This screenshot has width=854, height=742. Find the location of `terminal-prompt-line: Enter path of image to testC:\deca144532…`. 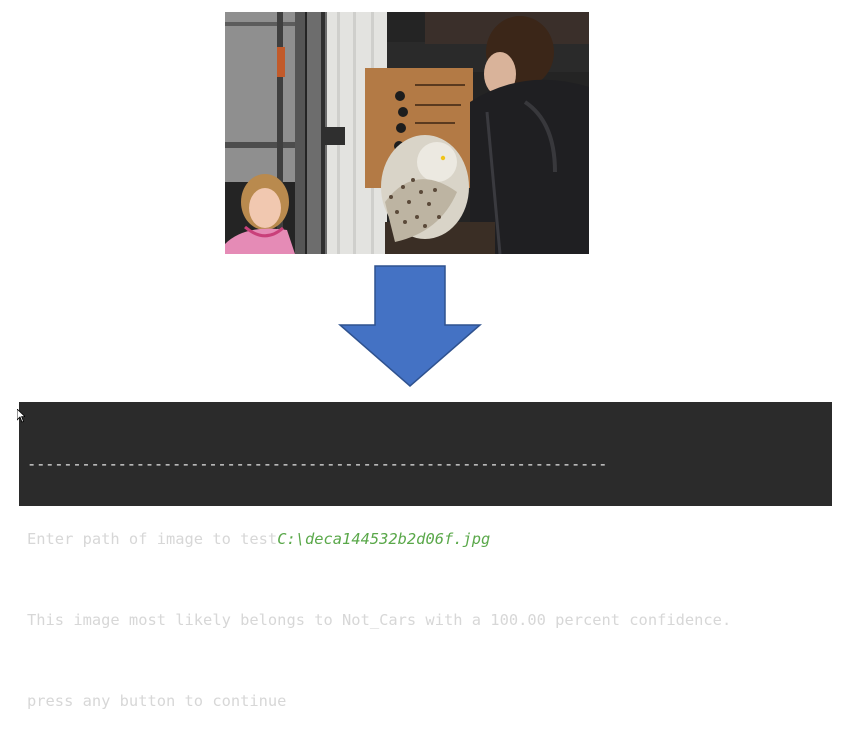

terminal-prompt-line: Enter path of image to testC:\deca144532… is located at coordinates (429, 539).